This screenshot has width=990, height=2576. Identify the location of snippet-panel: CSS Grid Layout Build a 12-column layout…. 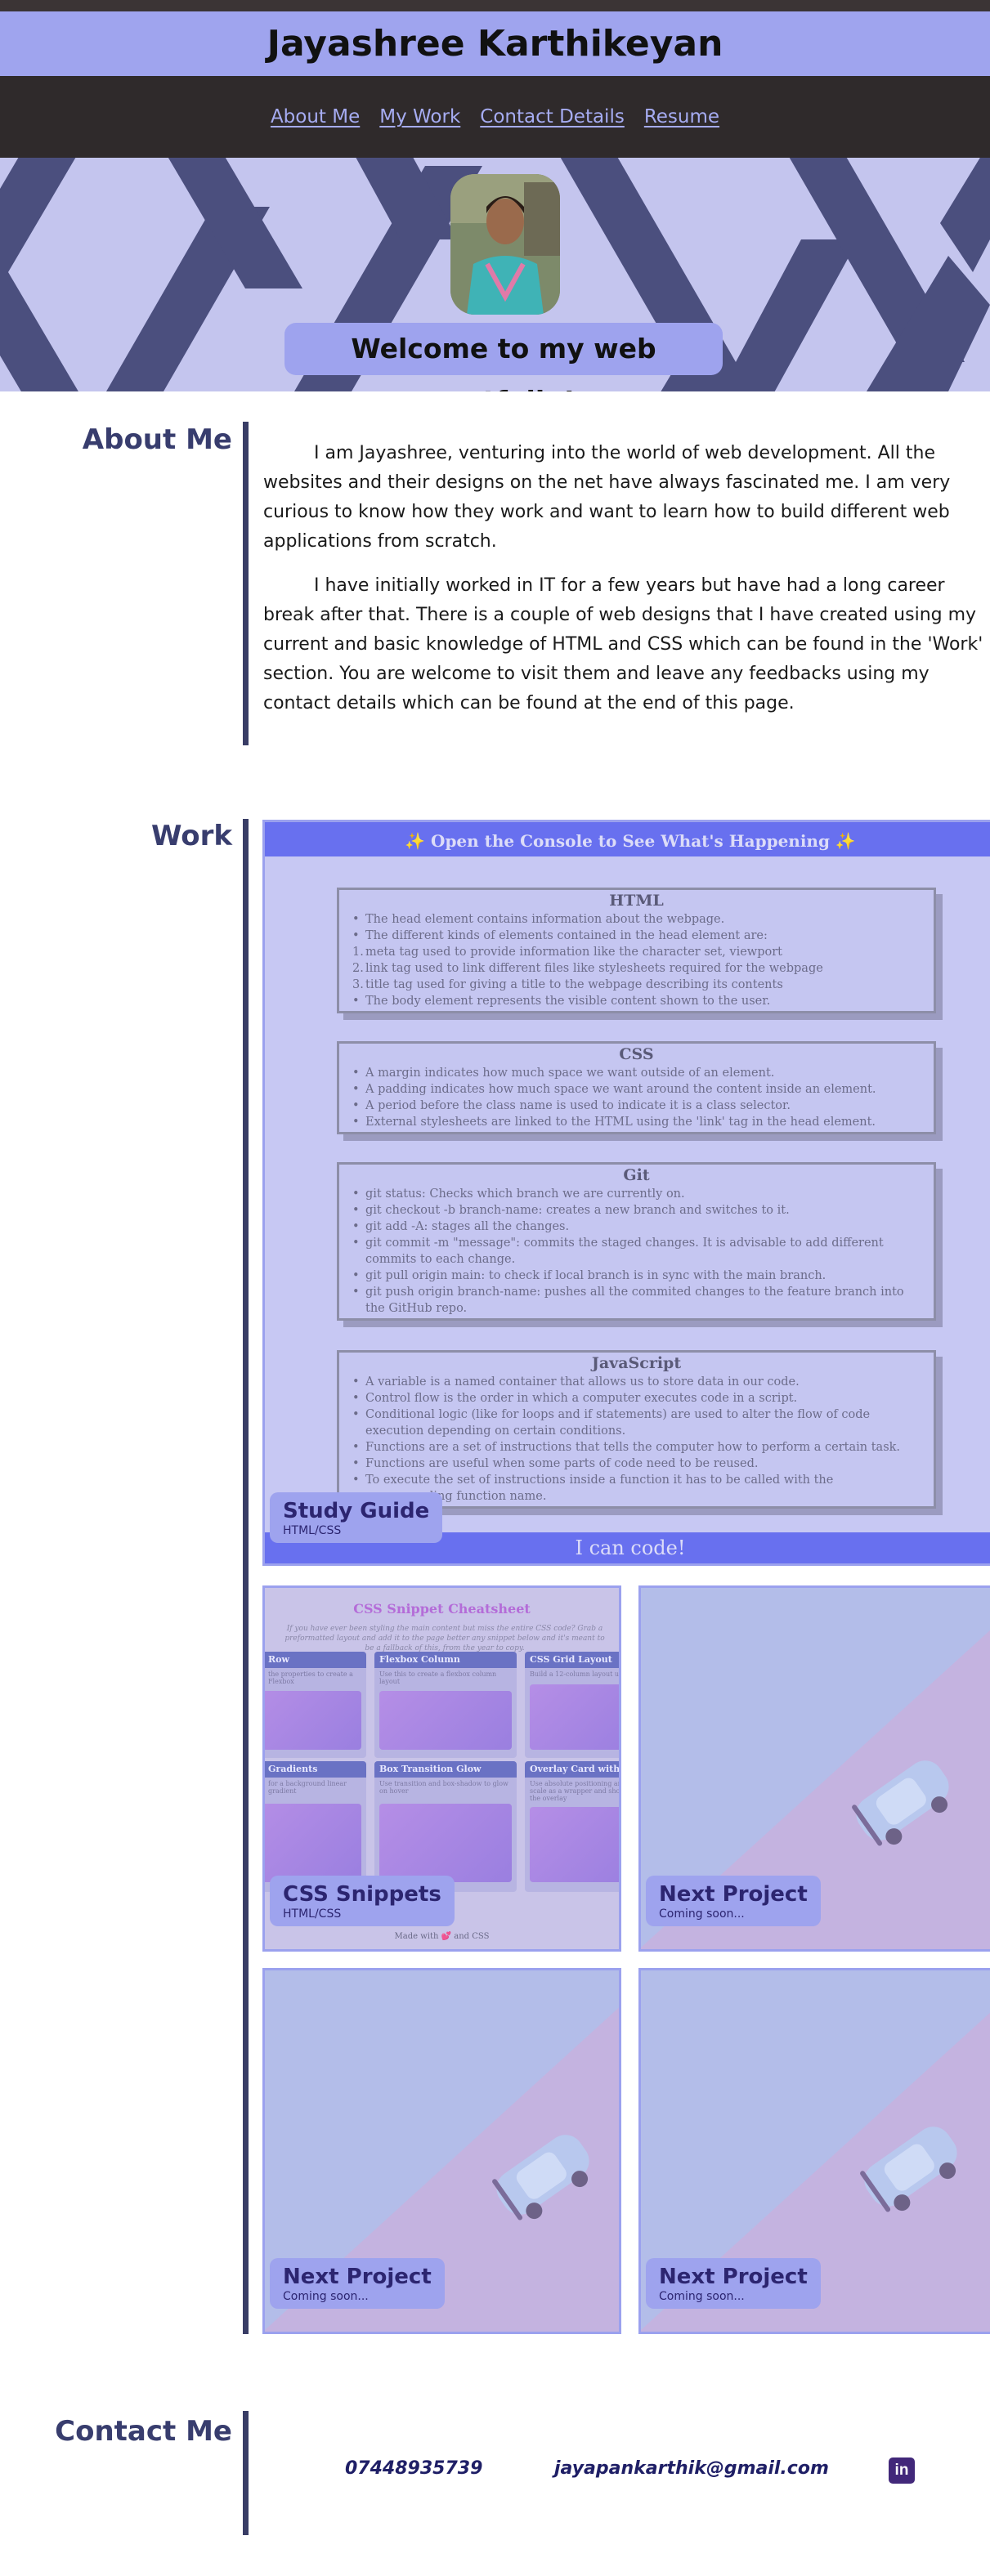
(573, 1705).